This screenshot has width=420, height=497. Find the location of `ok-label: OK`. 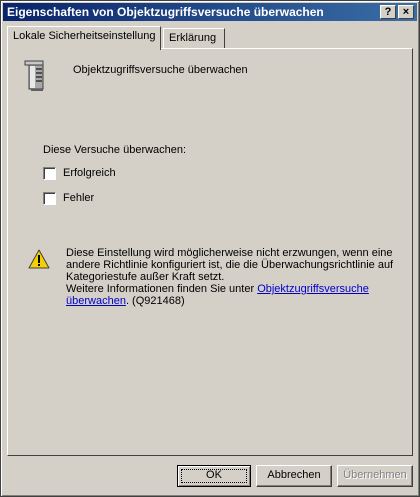

ok-label: OK is located at coordinates (214, 475).